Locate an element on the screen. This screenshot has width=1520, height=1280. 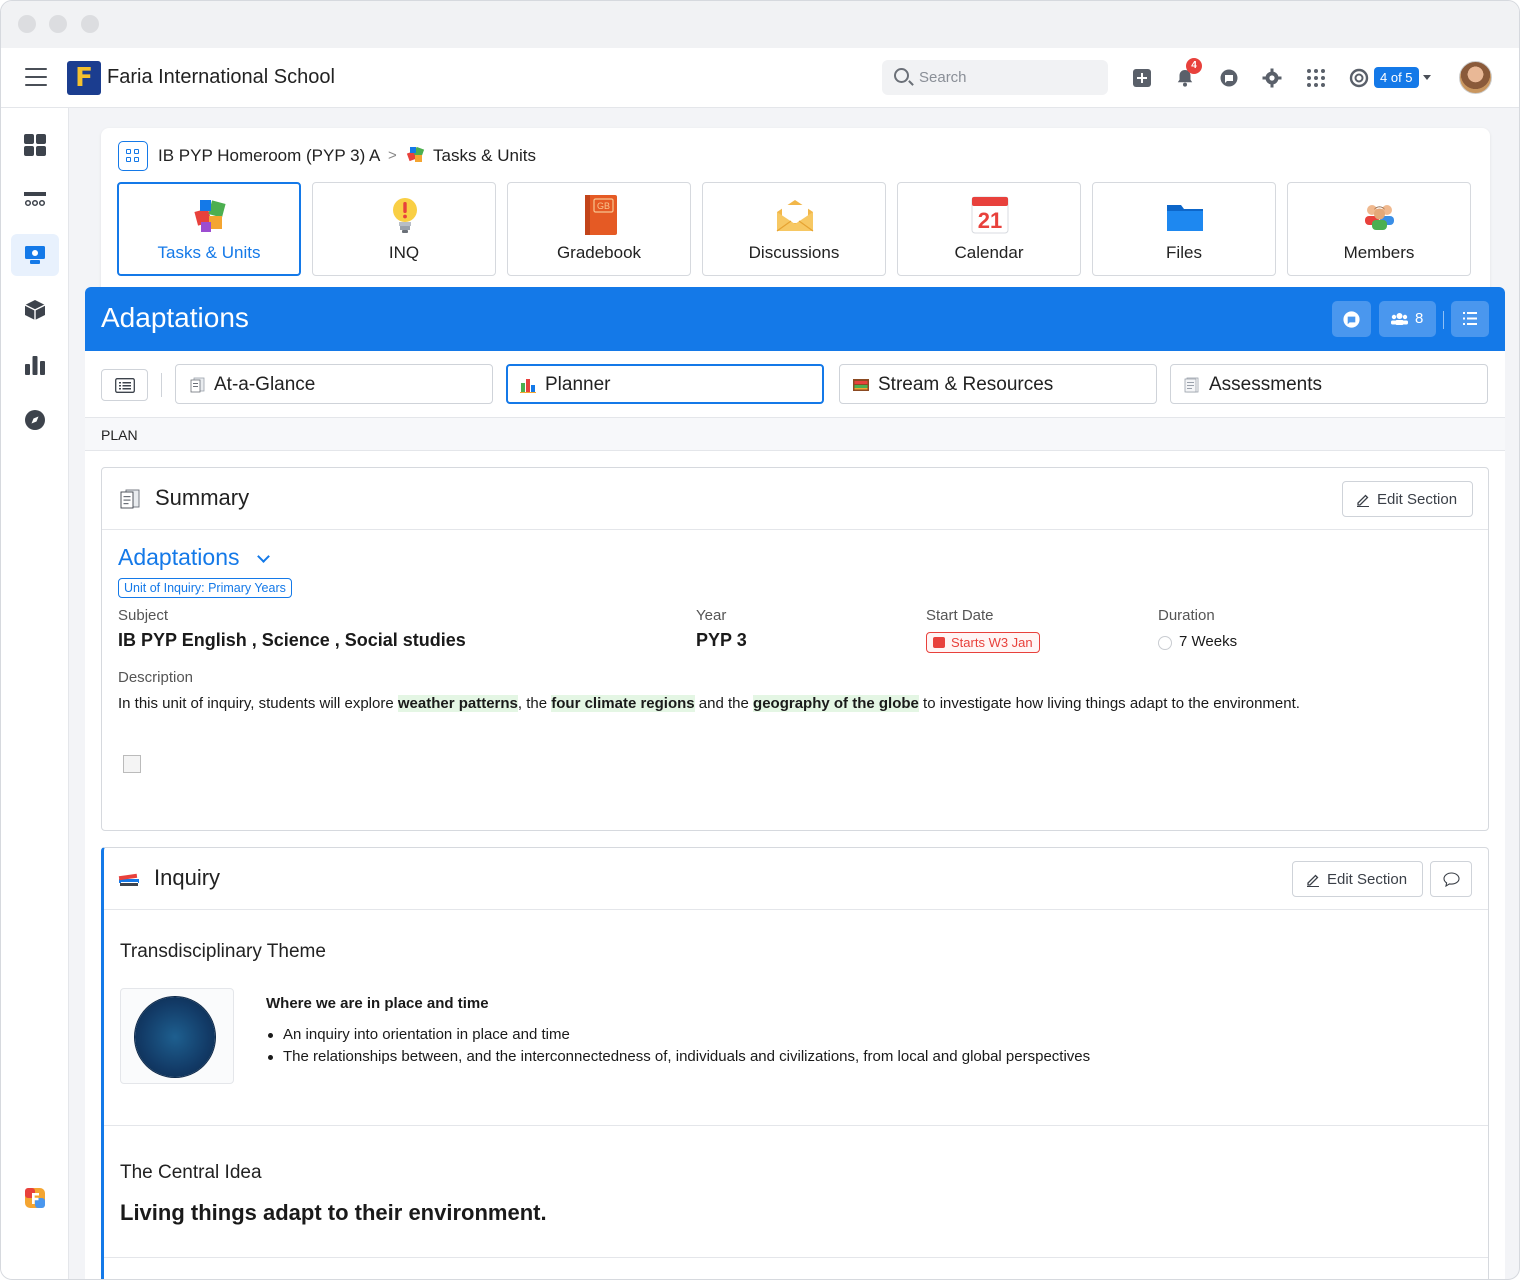
window-close-button is located at coordinates (27, 24).